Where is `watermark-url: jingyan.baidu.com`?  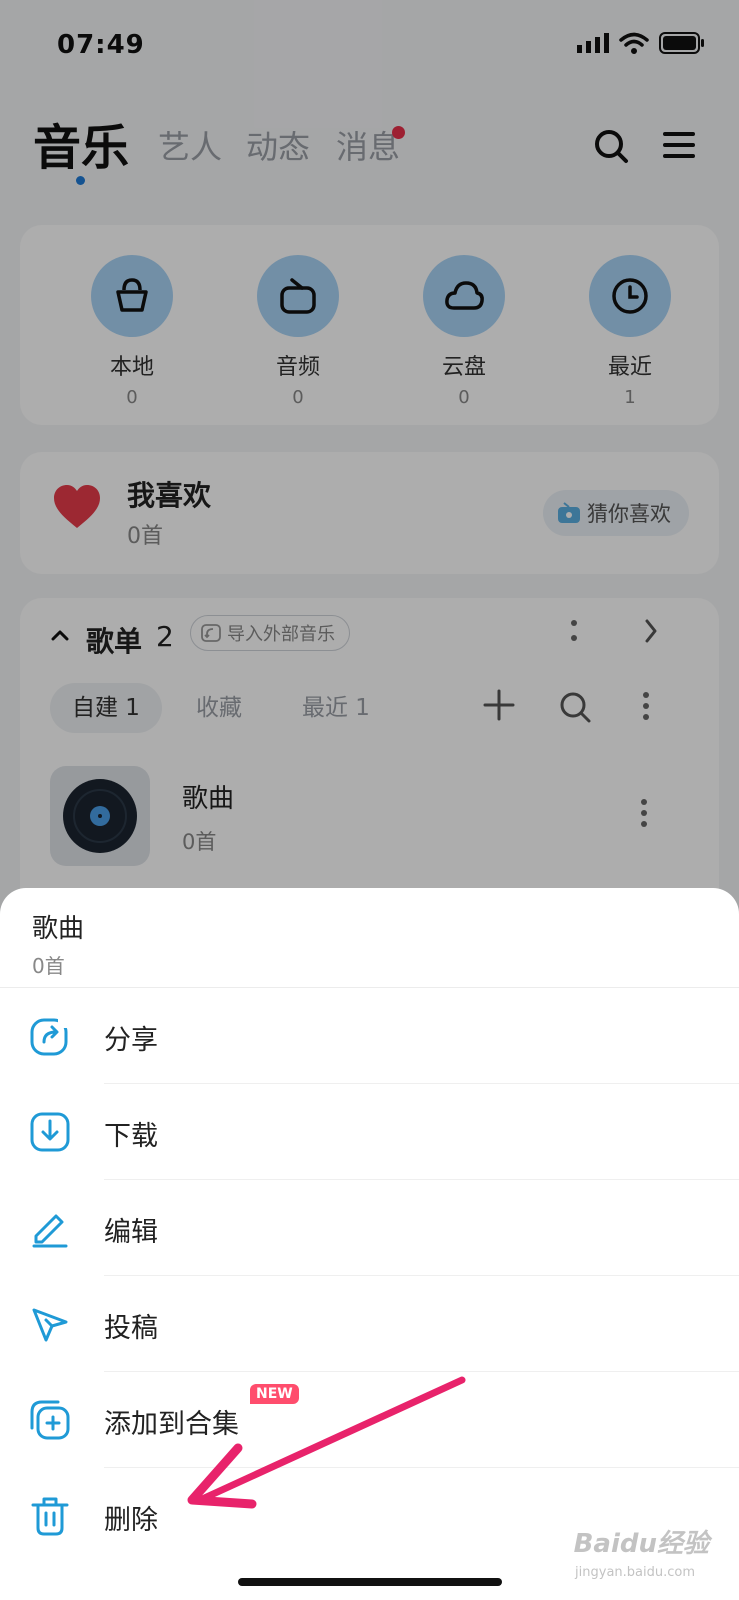
watermark-url: jingyan.baidu.com is located at coordinates (635, 1572).